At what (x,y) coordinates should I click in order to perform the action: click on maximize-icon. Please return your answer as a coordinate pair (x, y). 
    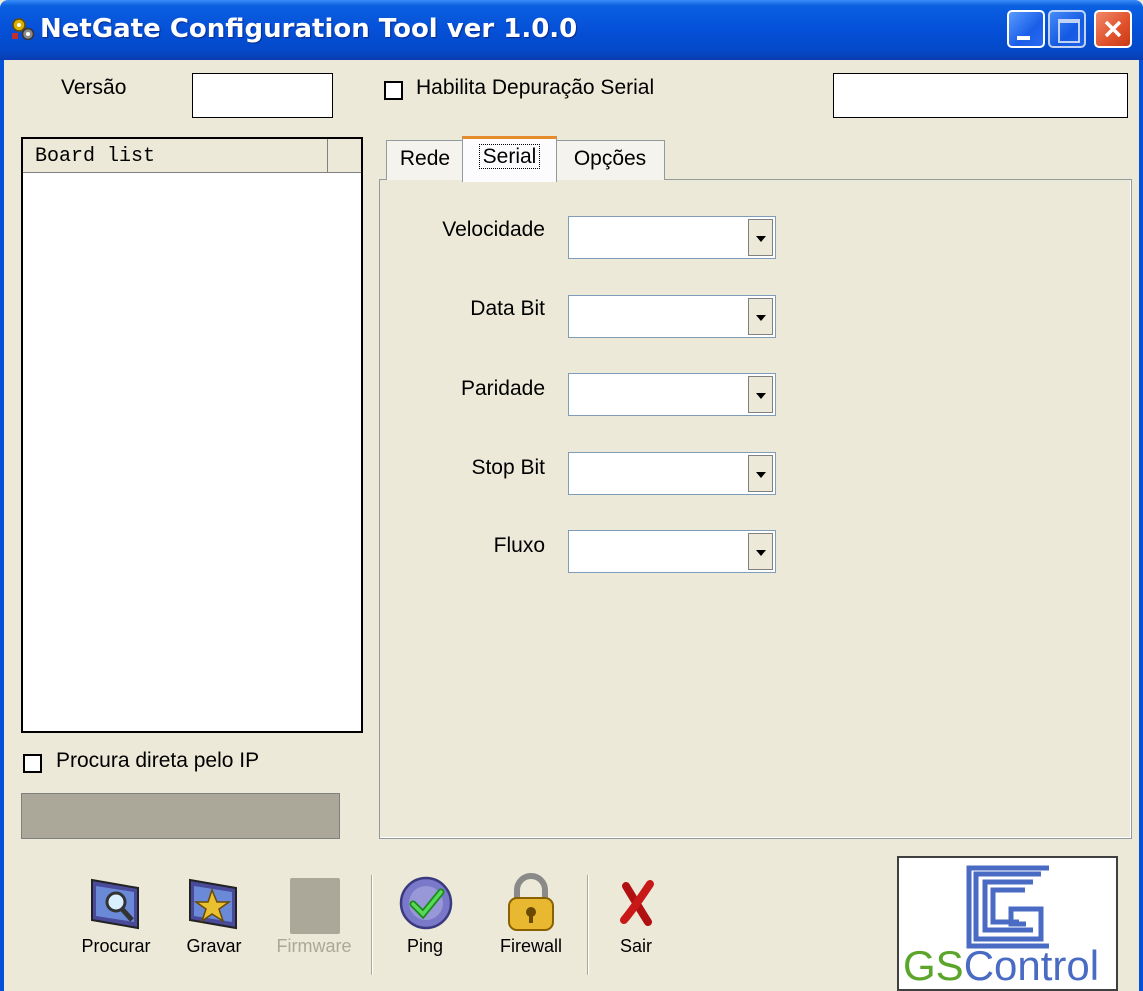
    Looking at the image, I should click on (1069, 31).